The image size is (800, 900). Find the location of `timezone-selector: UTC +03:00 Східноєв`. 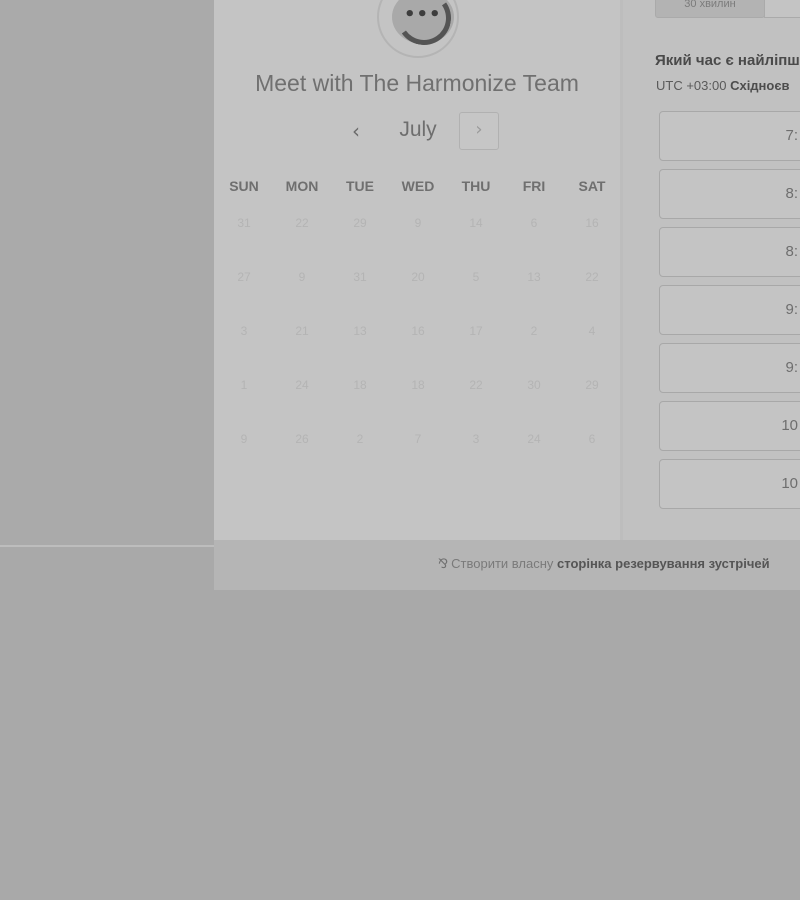

timezone-selector: UTC +03:00 Східноєв is located at coordinates (723, 85).